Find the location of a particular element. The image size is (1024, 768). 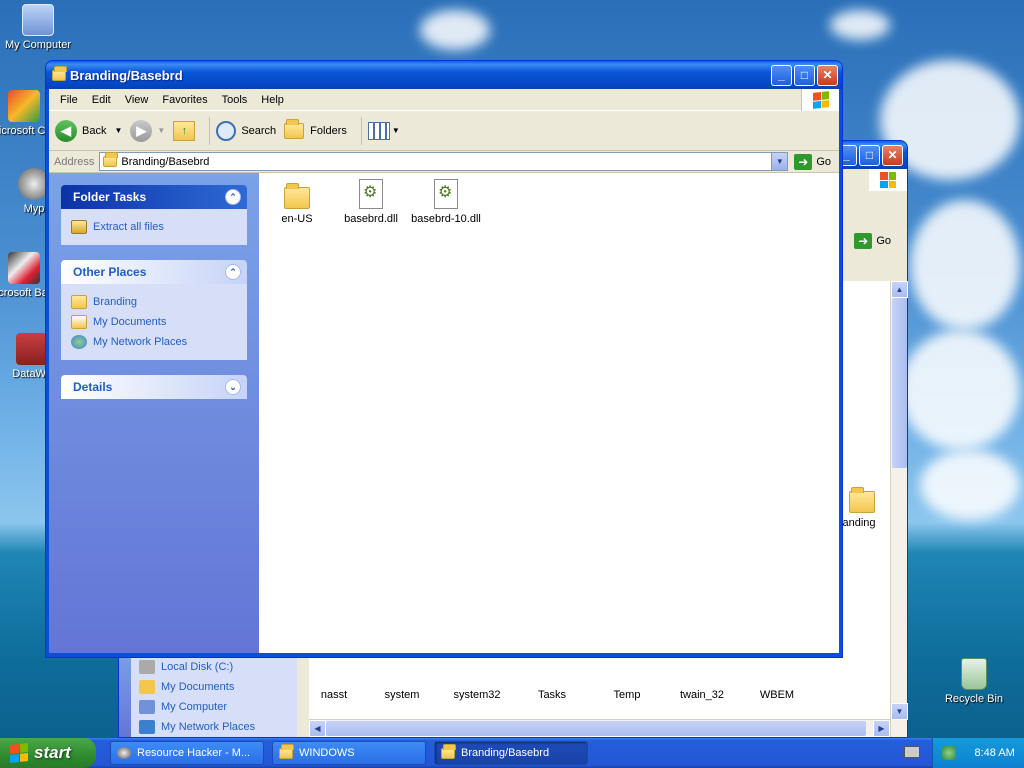

address-label: Address is located at coordinates (74, 161).